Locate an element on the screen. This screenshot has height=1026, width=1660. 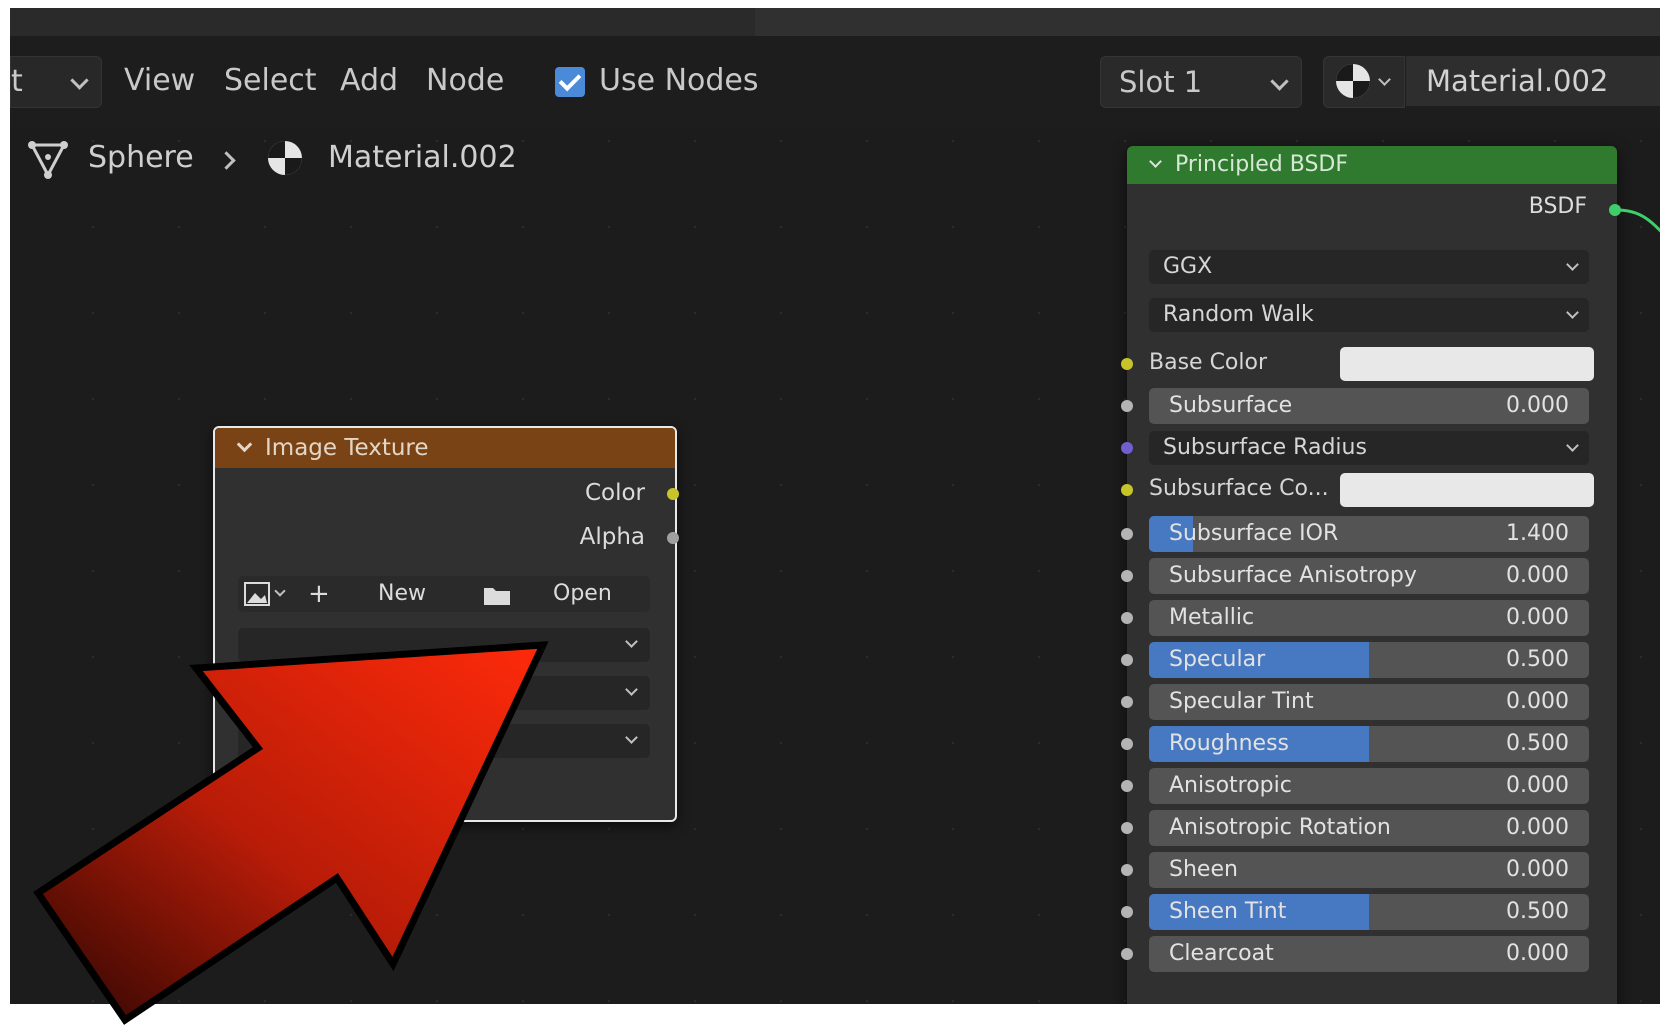
output-link is located at coordinates (1638, 220).